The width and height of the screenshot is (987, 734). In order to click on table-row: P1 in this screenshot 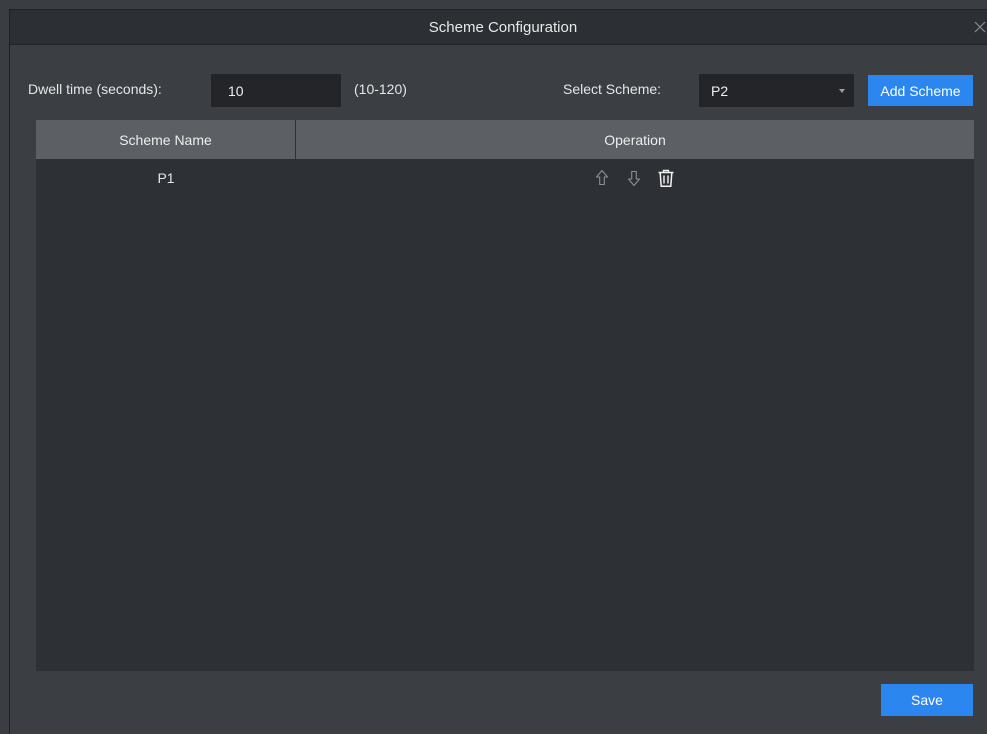, I will do `click(505, 178)`.